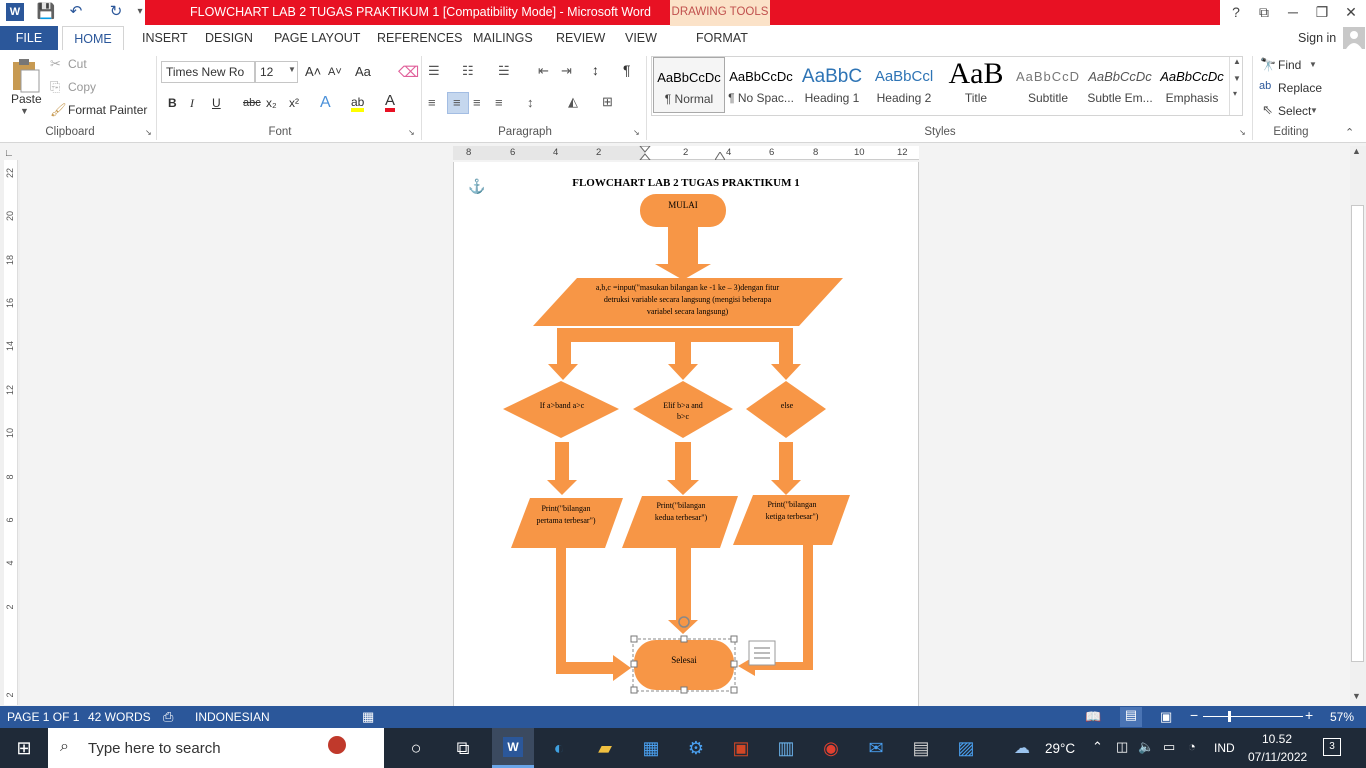 The image size is (1366, 768). I want to click on web-layout-icon: ▣, so click(1166, 717).